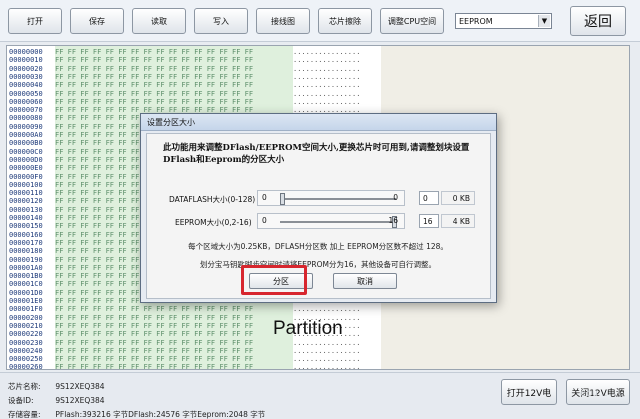 Image resolution: width=640 pixels, height=419 pixels. I want to click on hex-address: 00000160, so click(26, 234).